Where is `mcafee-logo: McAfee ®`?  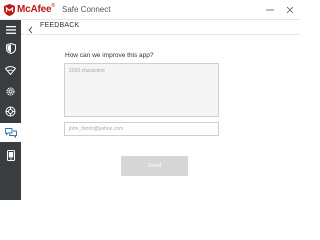
mcafee-logo: McAfee ® is located at coordinates (29, 9).